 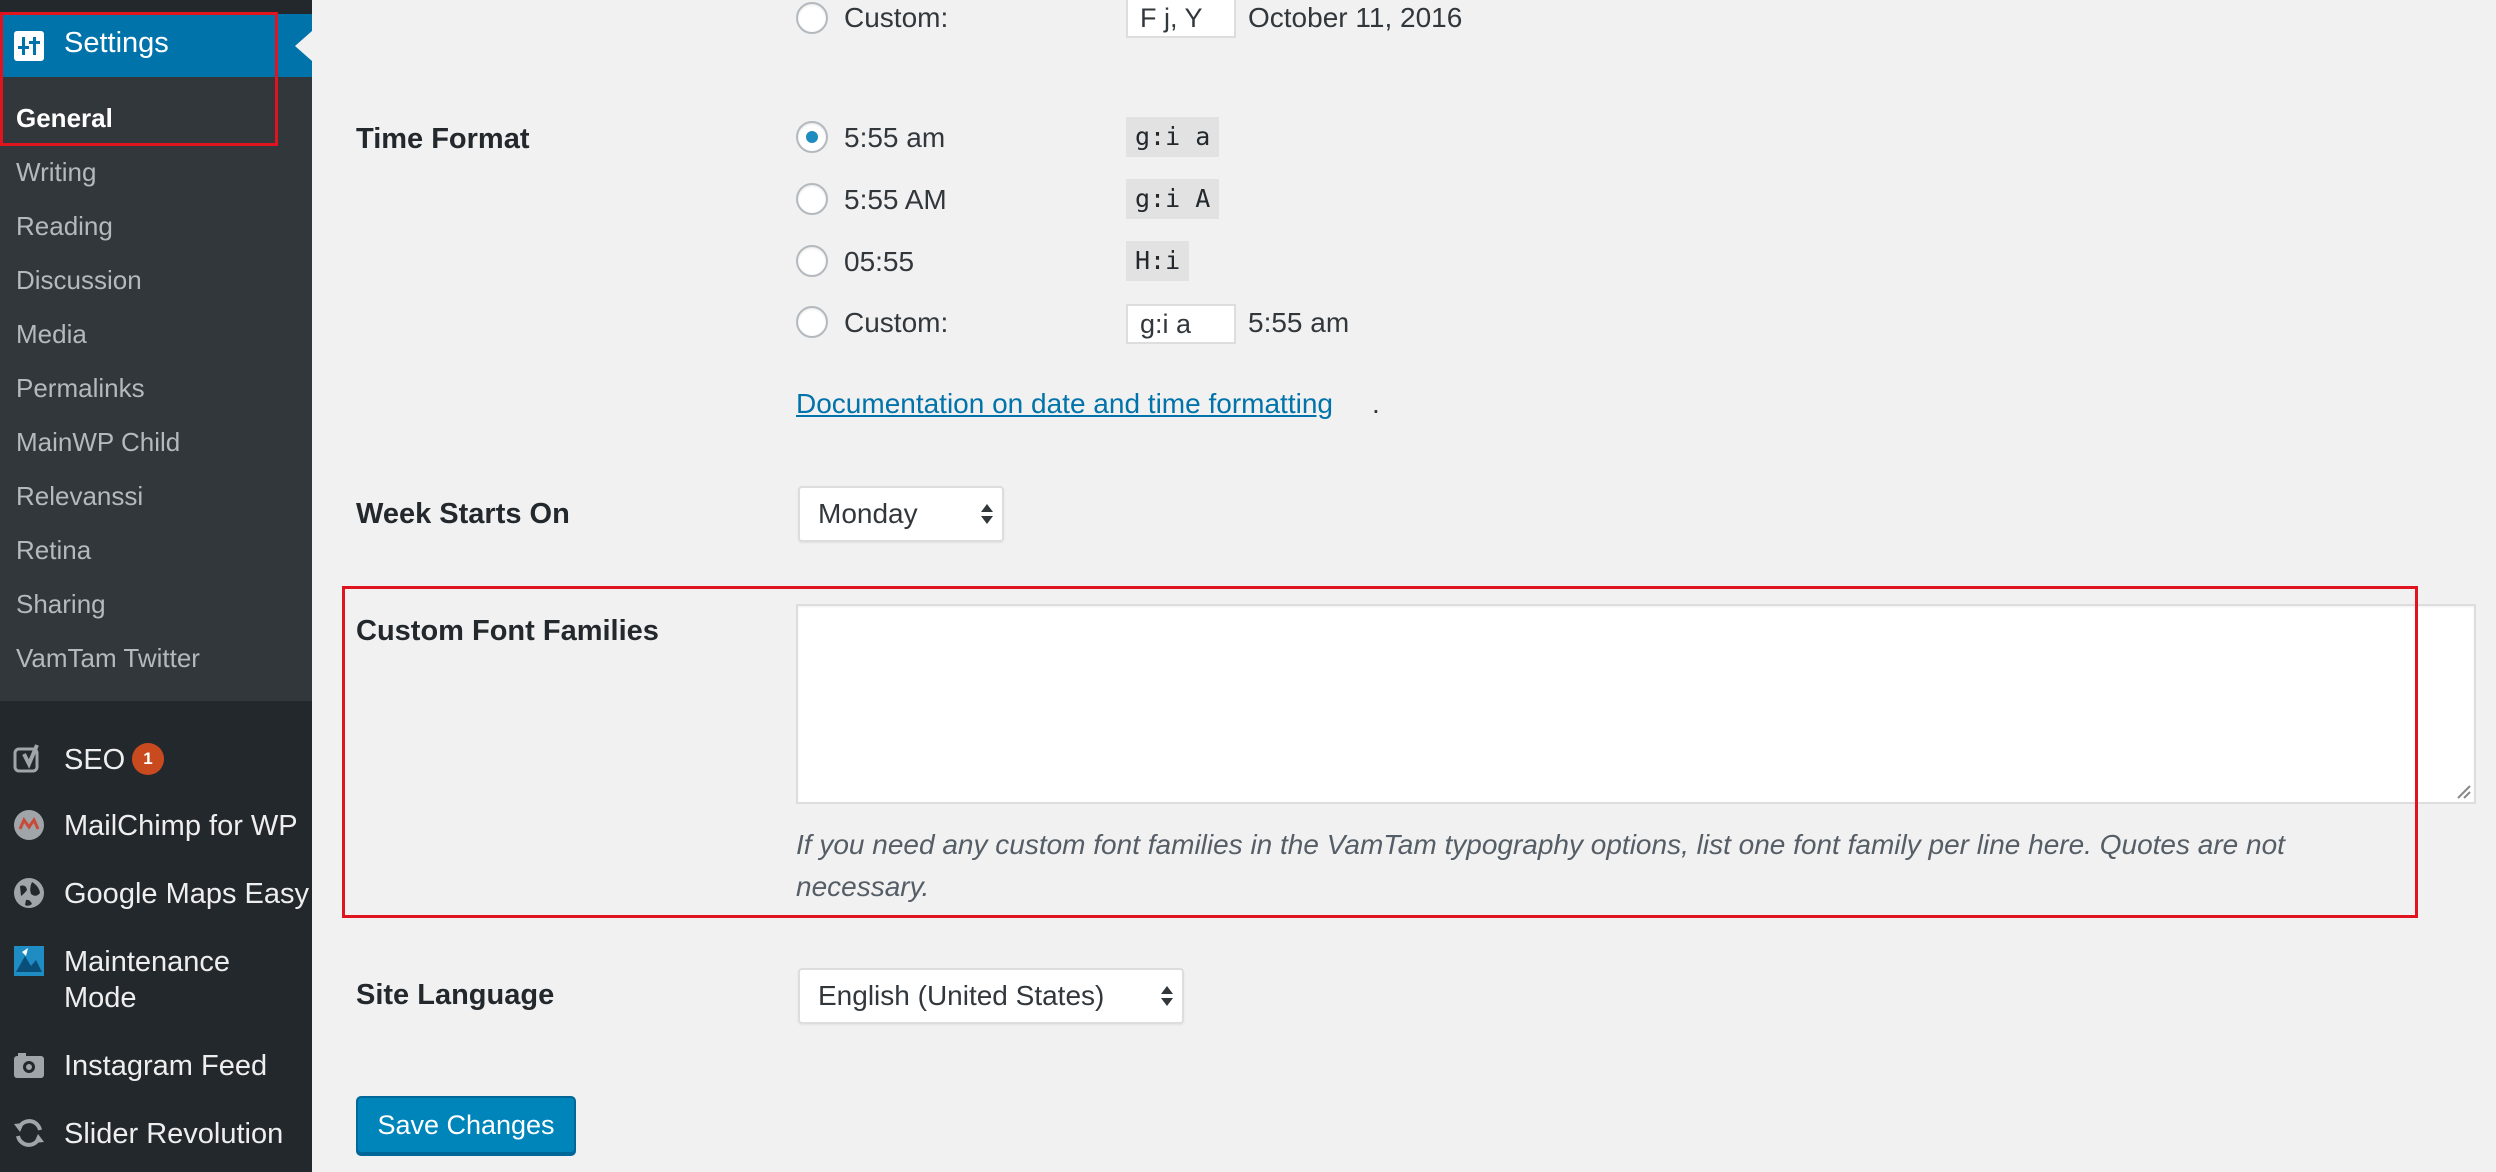 What do you see at coordinates (868, 513) in the screenshot?
I see `week-starts-value: Monday` at bounding box center [868, 513].